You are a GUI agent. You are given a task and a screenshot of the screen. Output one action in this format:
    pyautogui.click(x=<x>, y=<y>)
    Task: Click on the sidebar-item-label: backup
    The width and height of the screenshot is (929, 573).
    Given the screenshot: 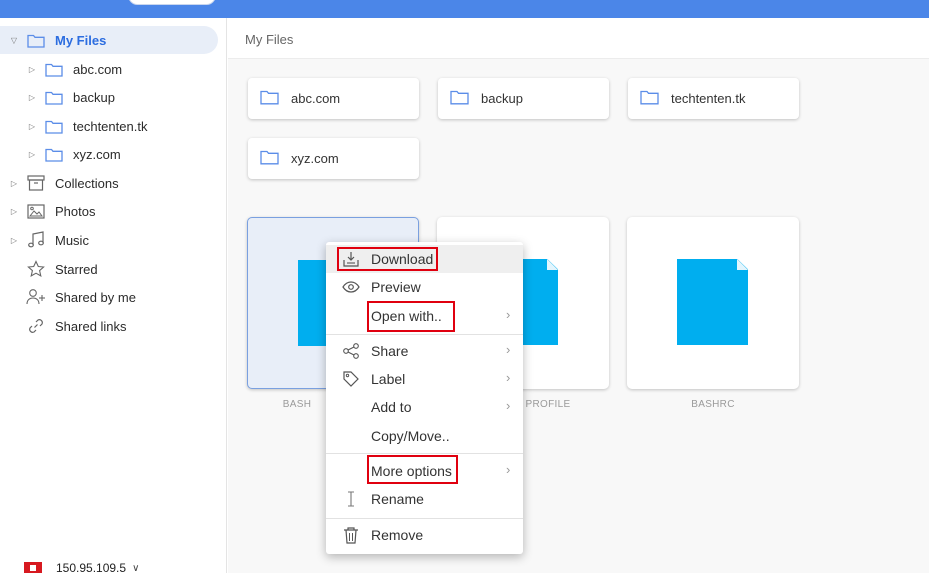 What is the action you would take?
    pyautogui.click(x=94, y=97)
    